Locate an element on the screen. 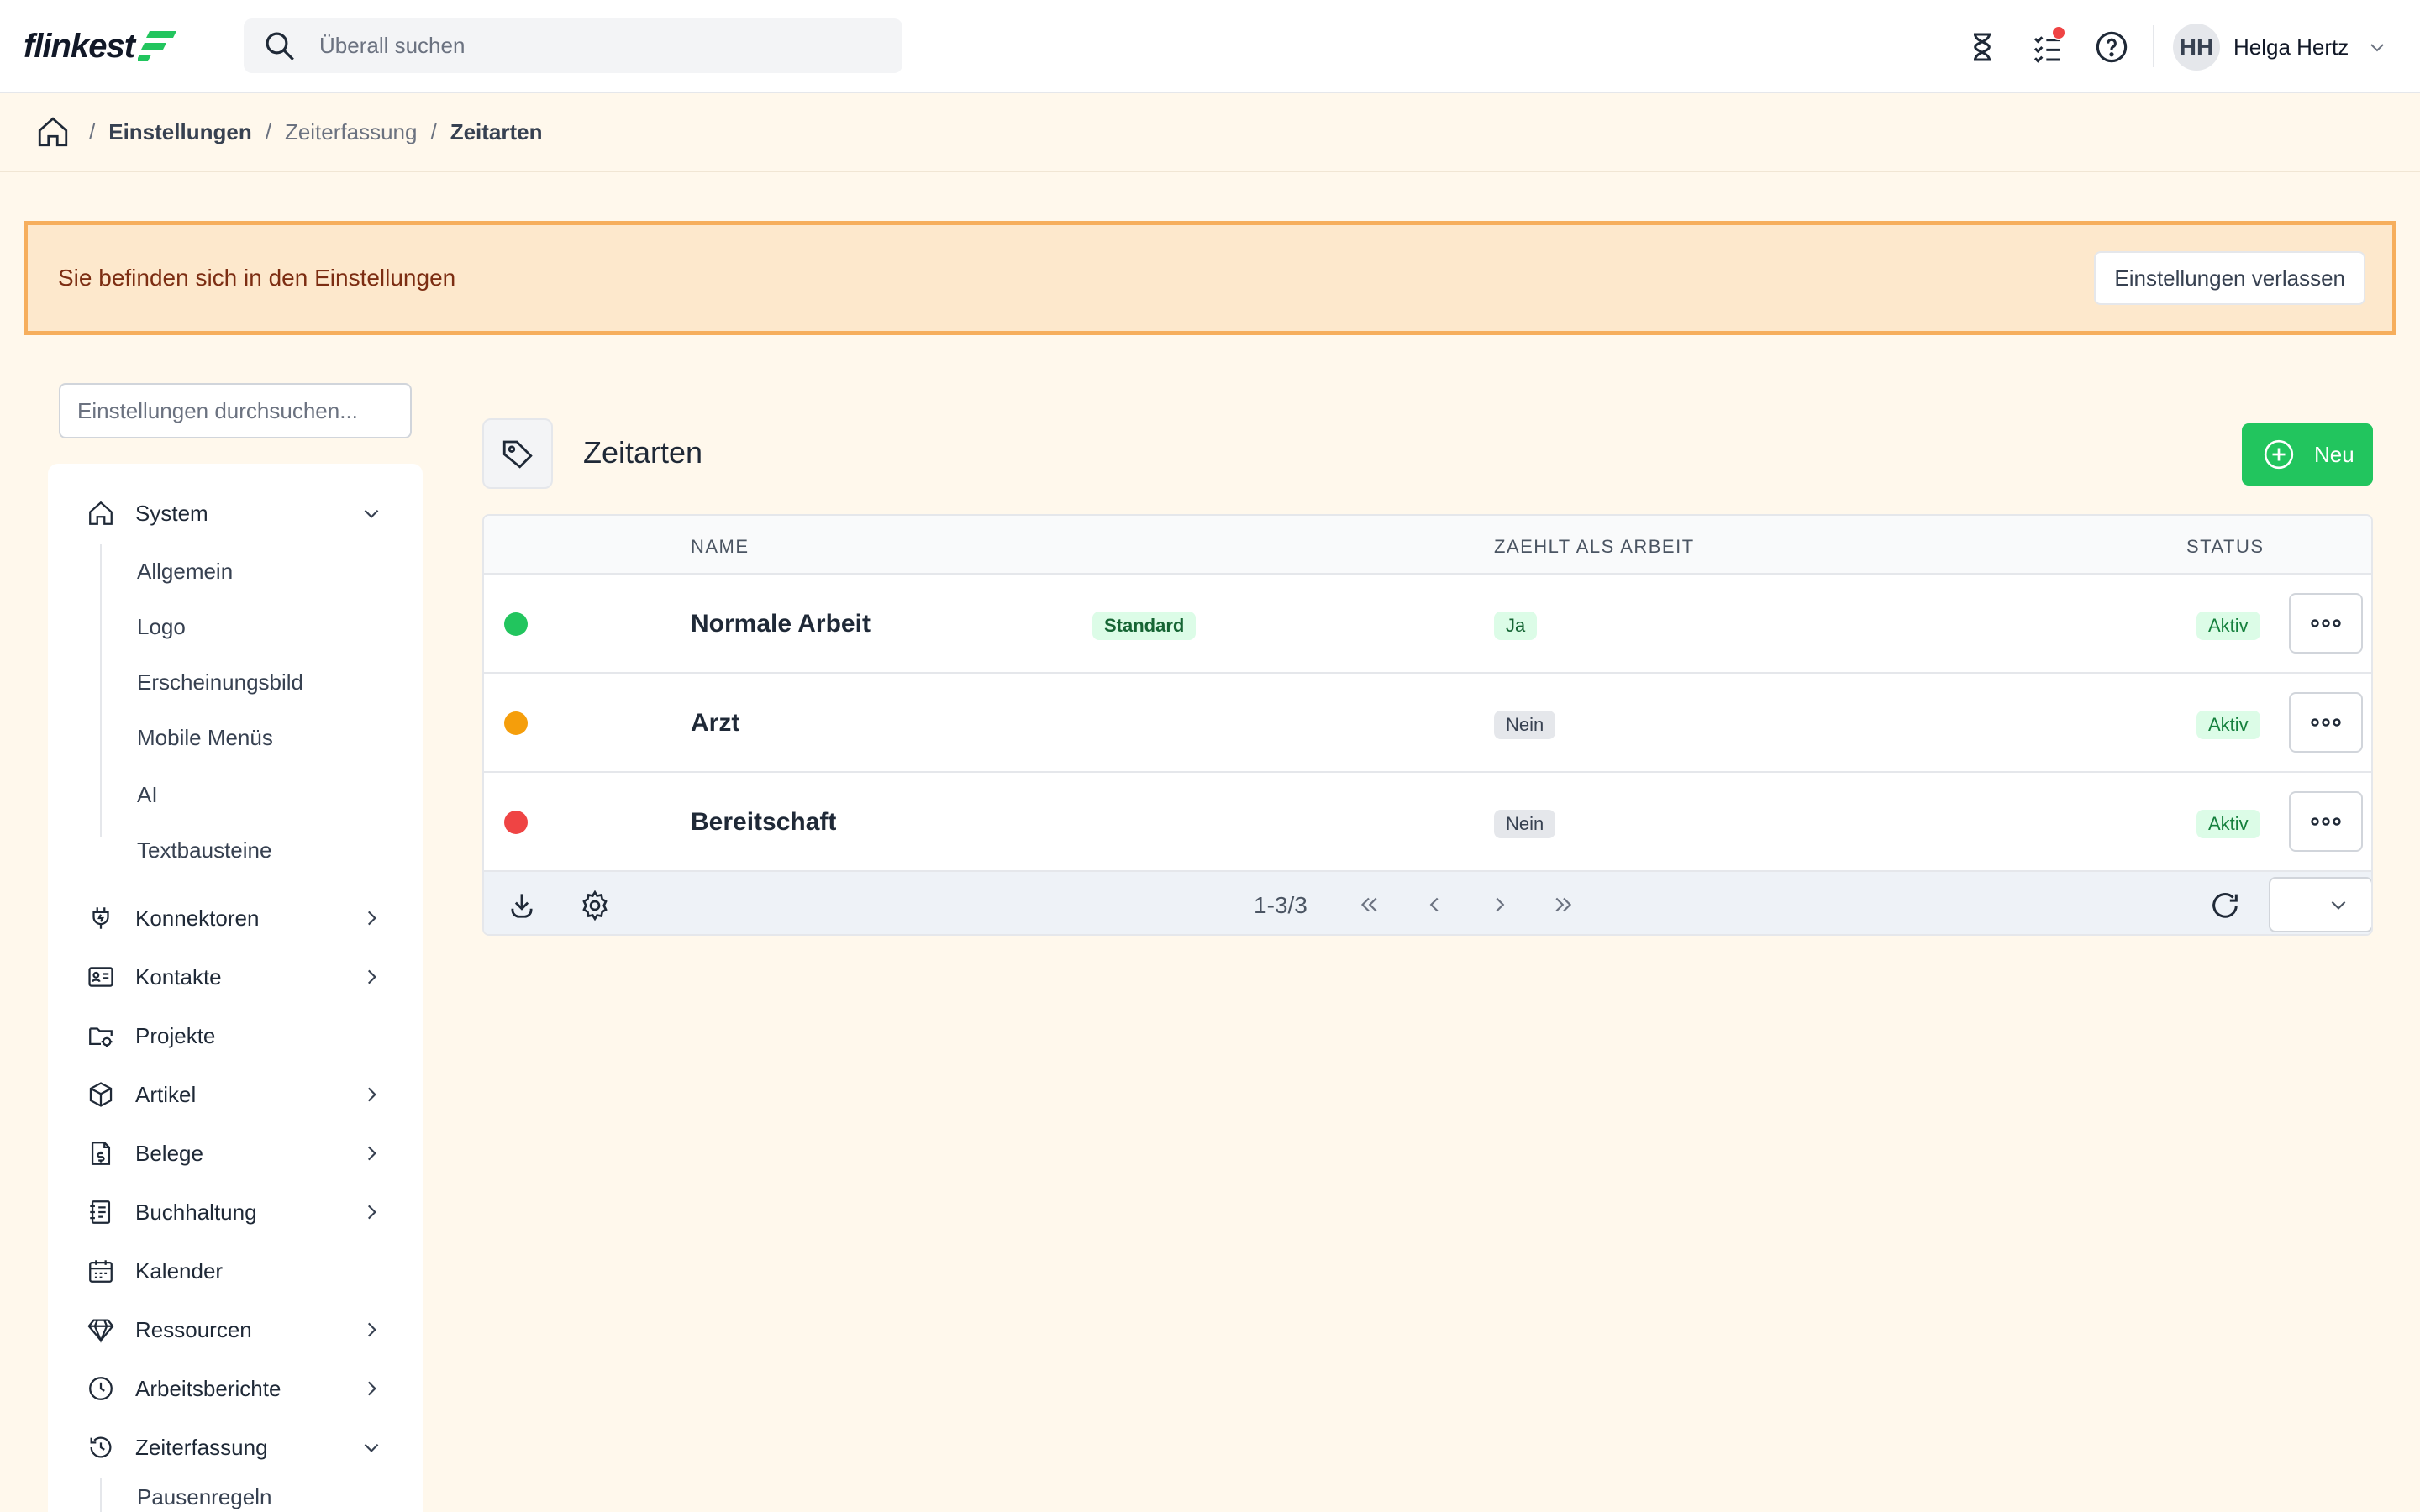 The width and height of the screenshot is (2420, 1512). sidebar-item-label: System is located at coordinates (172, 513).